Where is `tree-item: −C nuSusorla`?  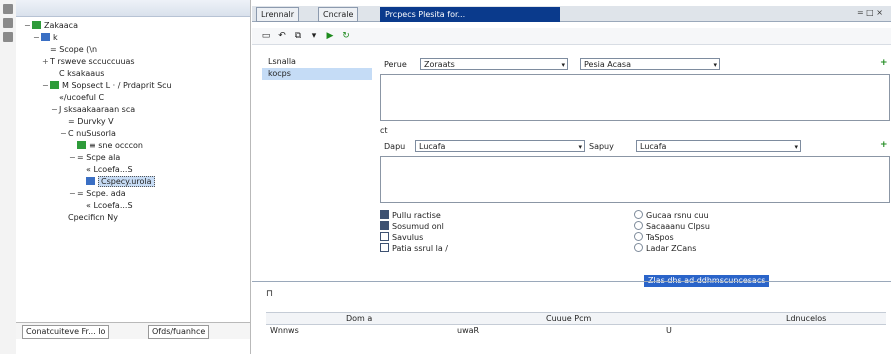 tree-item: −C nuSusorla is located at coordinates (88, 134).